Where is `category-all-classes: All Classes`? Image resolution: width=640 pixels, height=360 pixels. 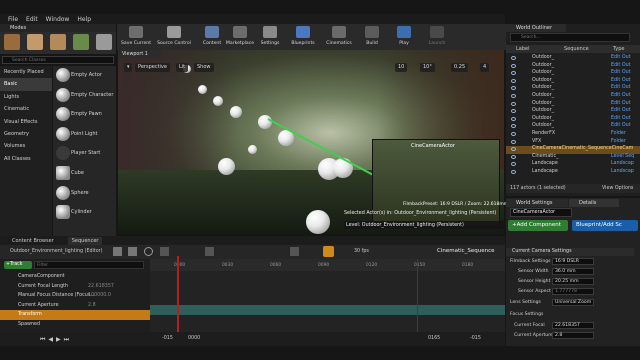
category-all-classes: All Classes is located at coordinates (26, 159).